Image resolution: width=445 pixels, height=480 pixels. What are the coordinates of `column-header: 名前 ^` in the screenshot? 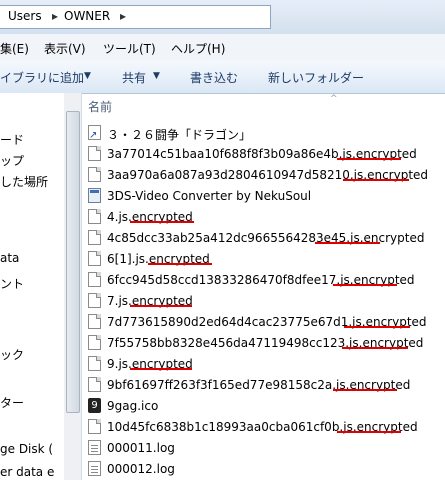 It's located at (263, 106).